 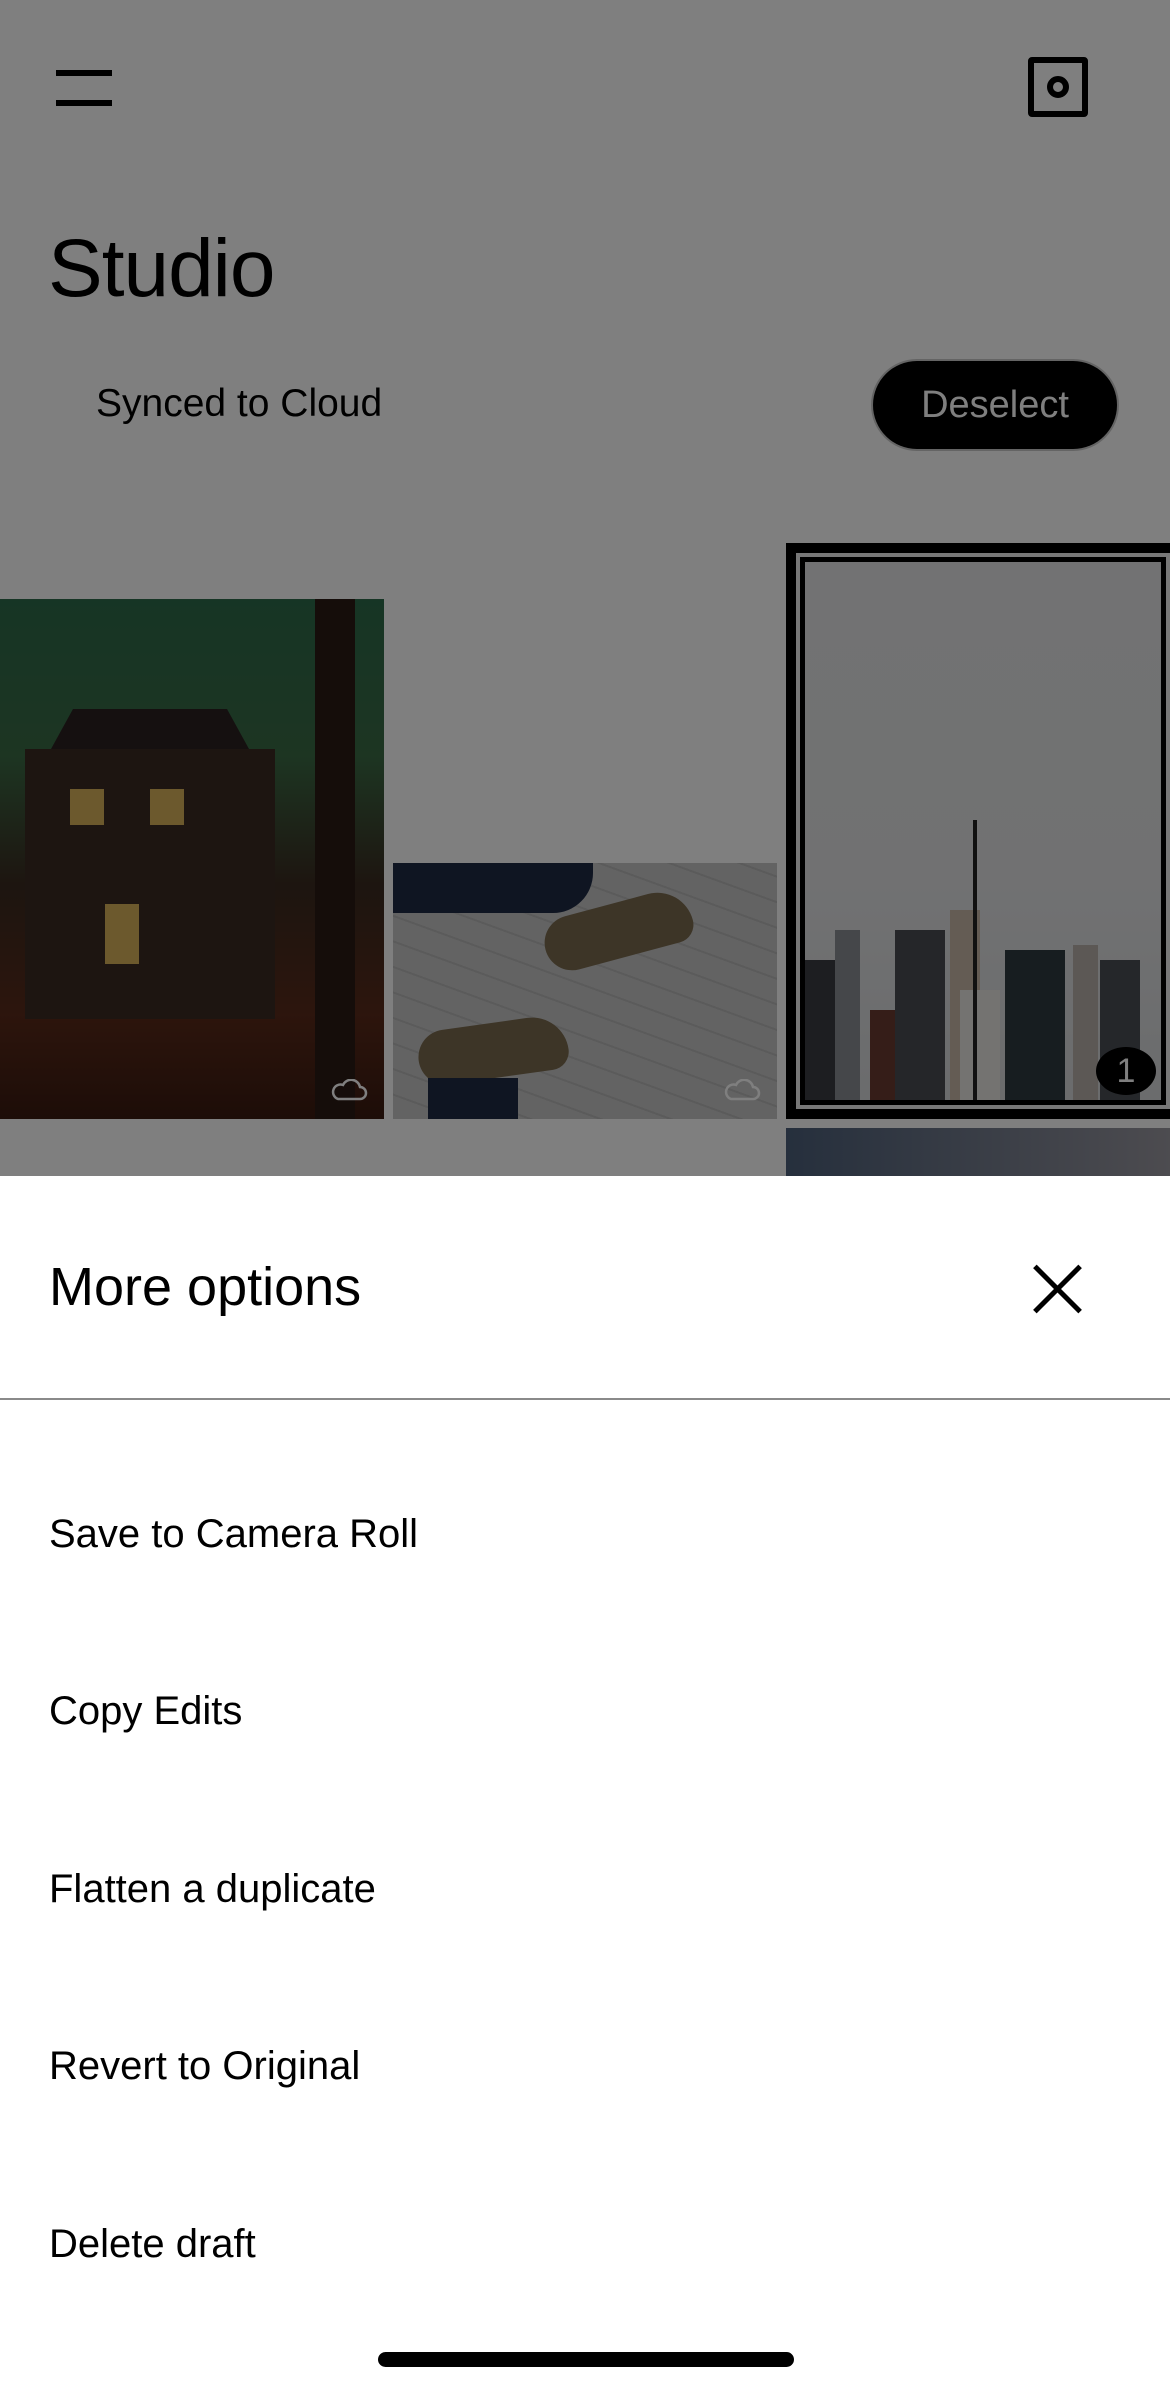 What do you see at coordinates (585, 1288) in the screenshot?
I see `sheet-header: More options` at bounding box center [585, 1288].